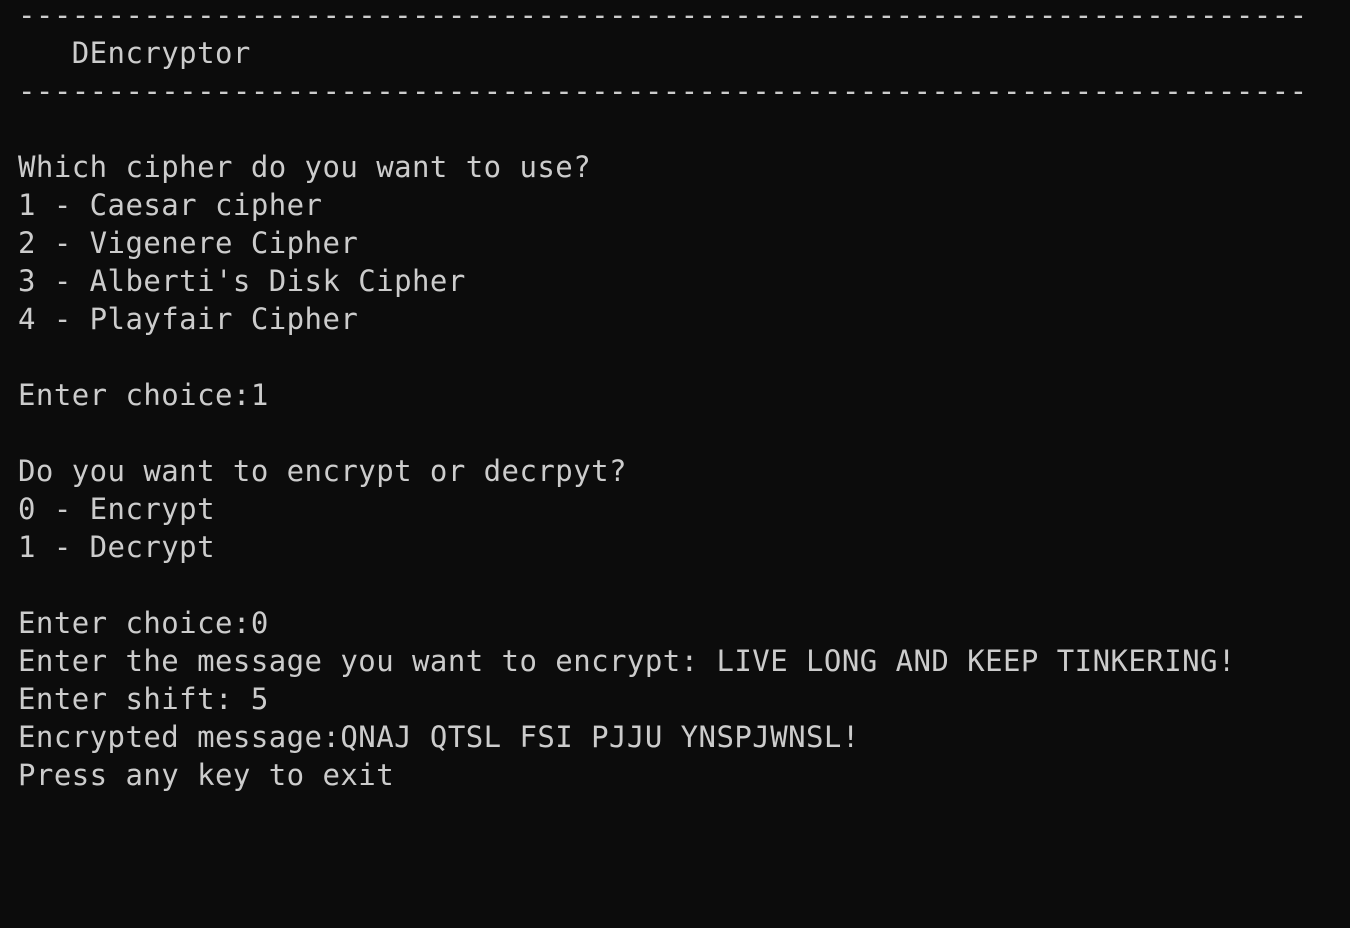 The height and width of the screenshot is (928, 1350). What do you see at coordinates (134, 53) in the screenshot?
I see `app-title: DEncryptor` at bounding box center [134, 53].